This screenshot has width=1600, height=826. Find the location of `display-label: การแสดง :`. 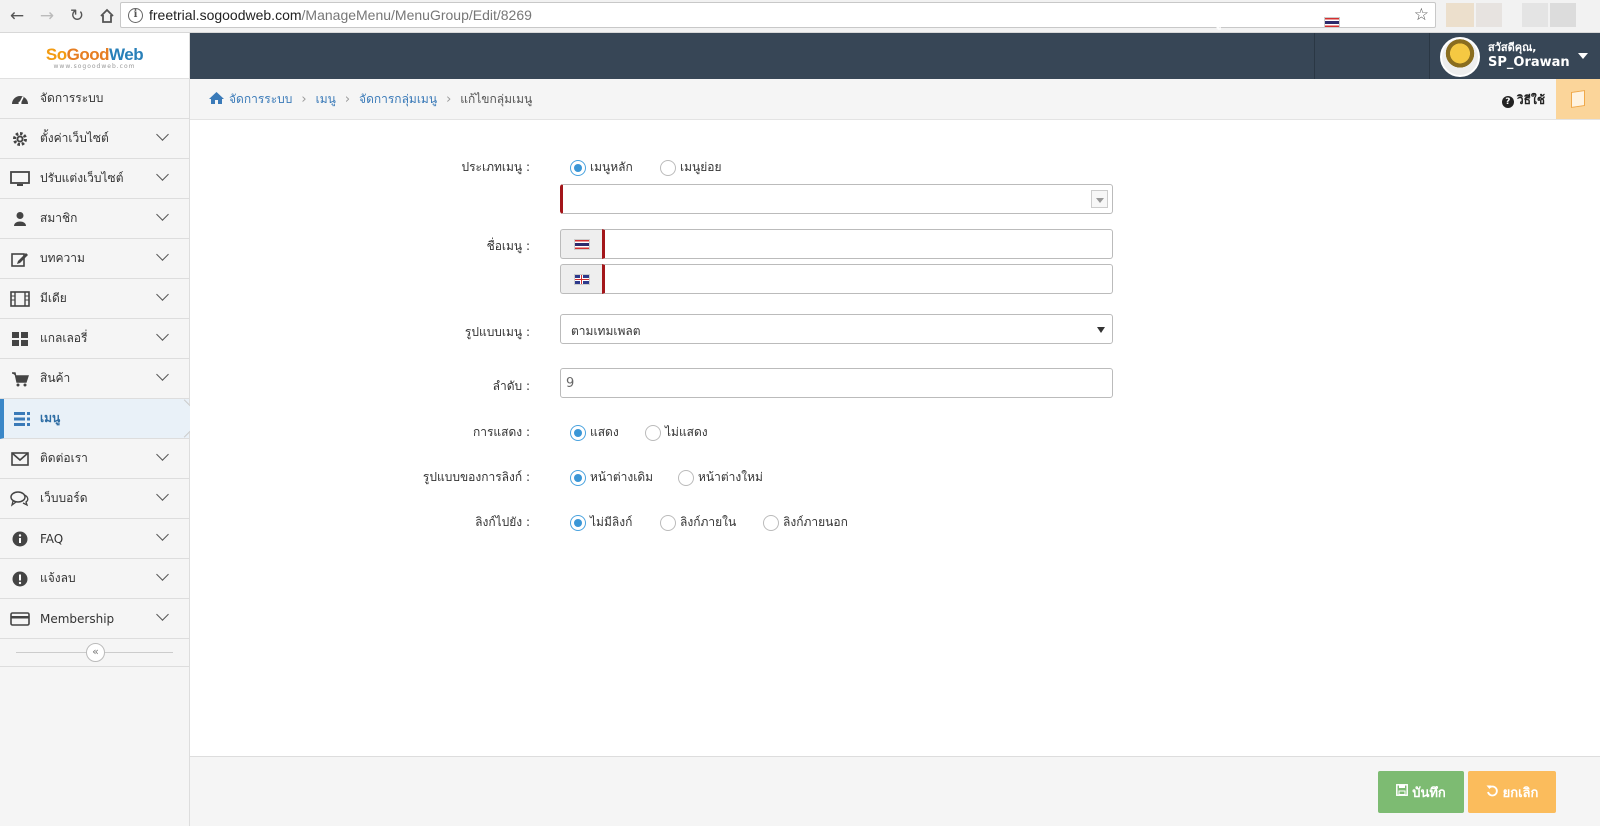

display-label: การแสดง : is located at coordinates (501, 432).